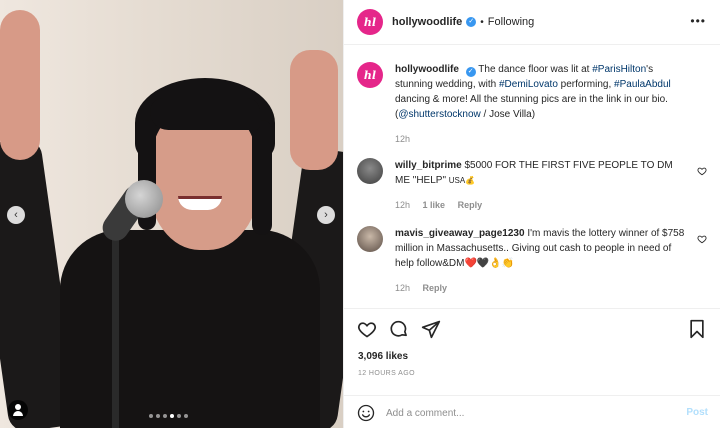  I want to click on caption-time: 12h, so click(403, 139).